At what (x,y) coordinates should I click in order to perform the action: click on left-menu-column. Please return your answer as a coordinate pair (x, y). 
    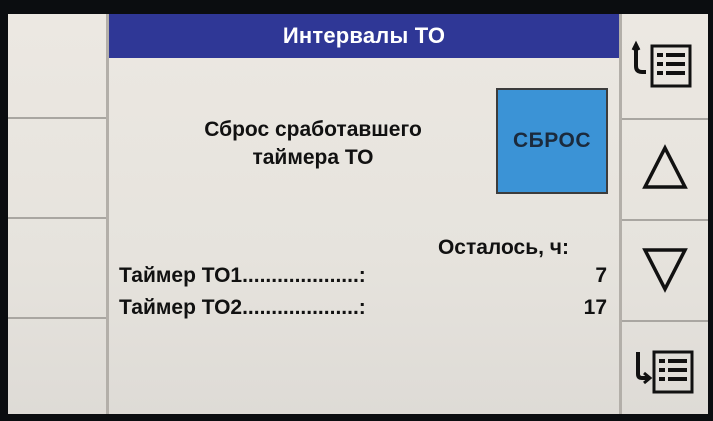
    Looking at the image, I should click on (57, 214).